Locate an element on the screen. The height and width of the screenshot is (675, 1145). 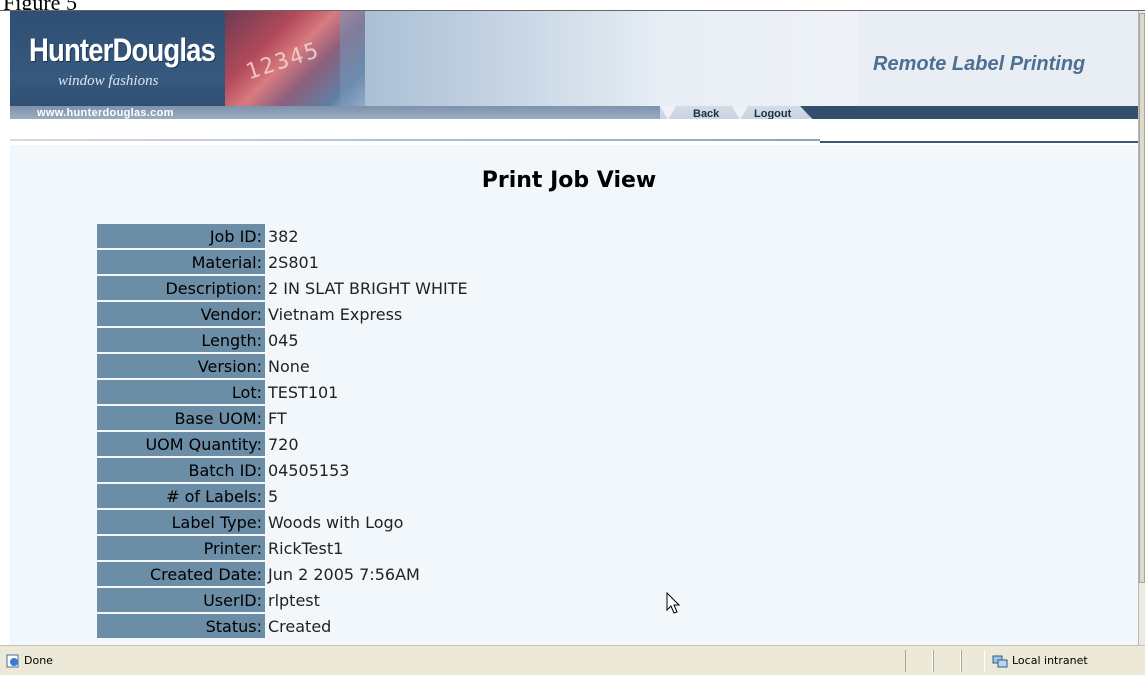
table-row: Base UOM: FT is located at coordinates (282, 418).